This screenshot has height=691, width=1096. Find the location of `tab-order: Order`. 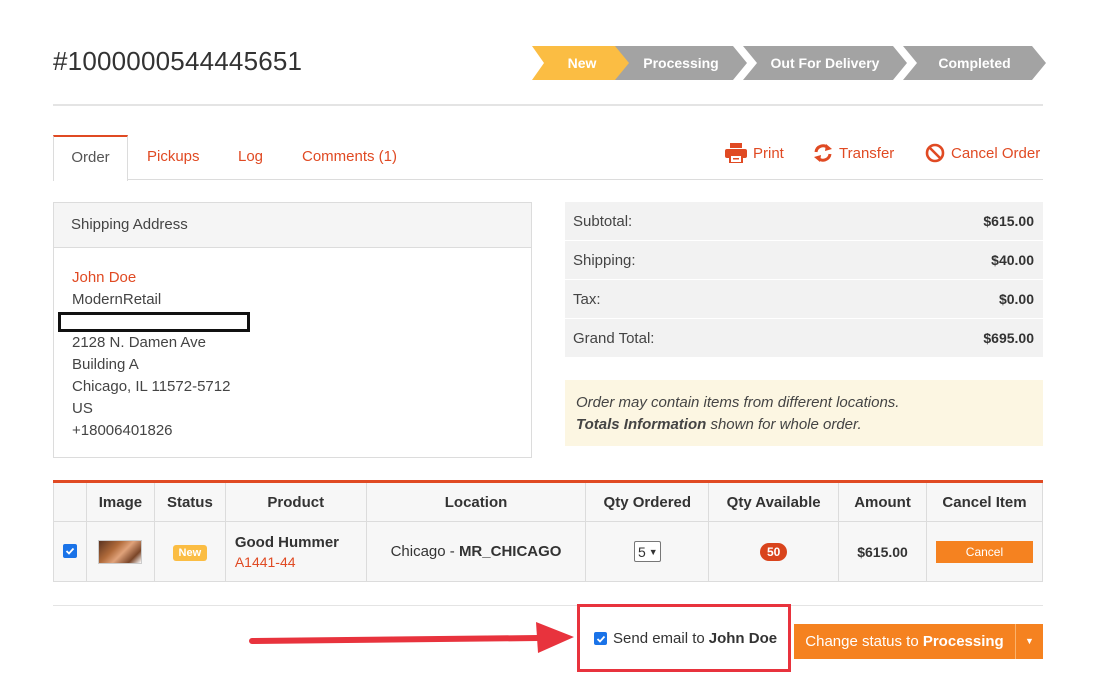

tab-order: Order is located at coordinates (90, 158).